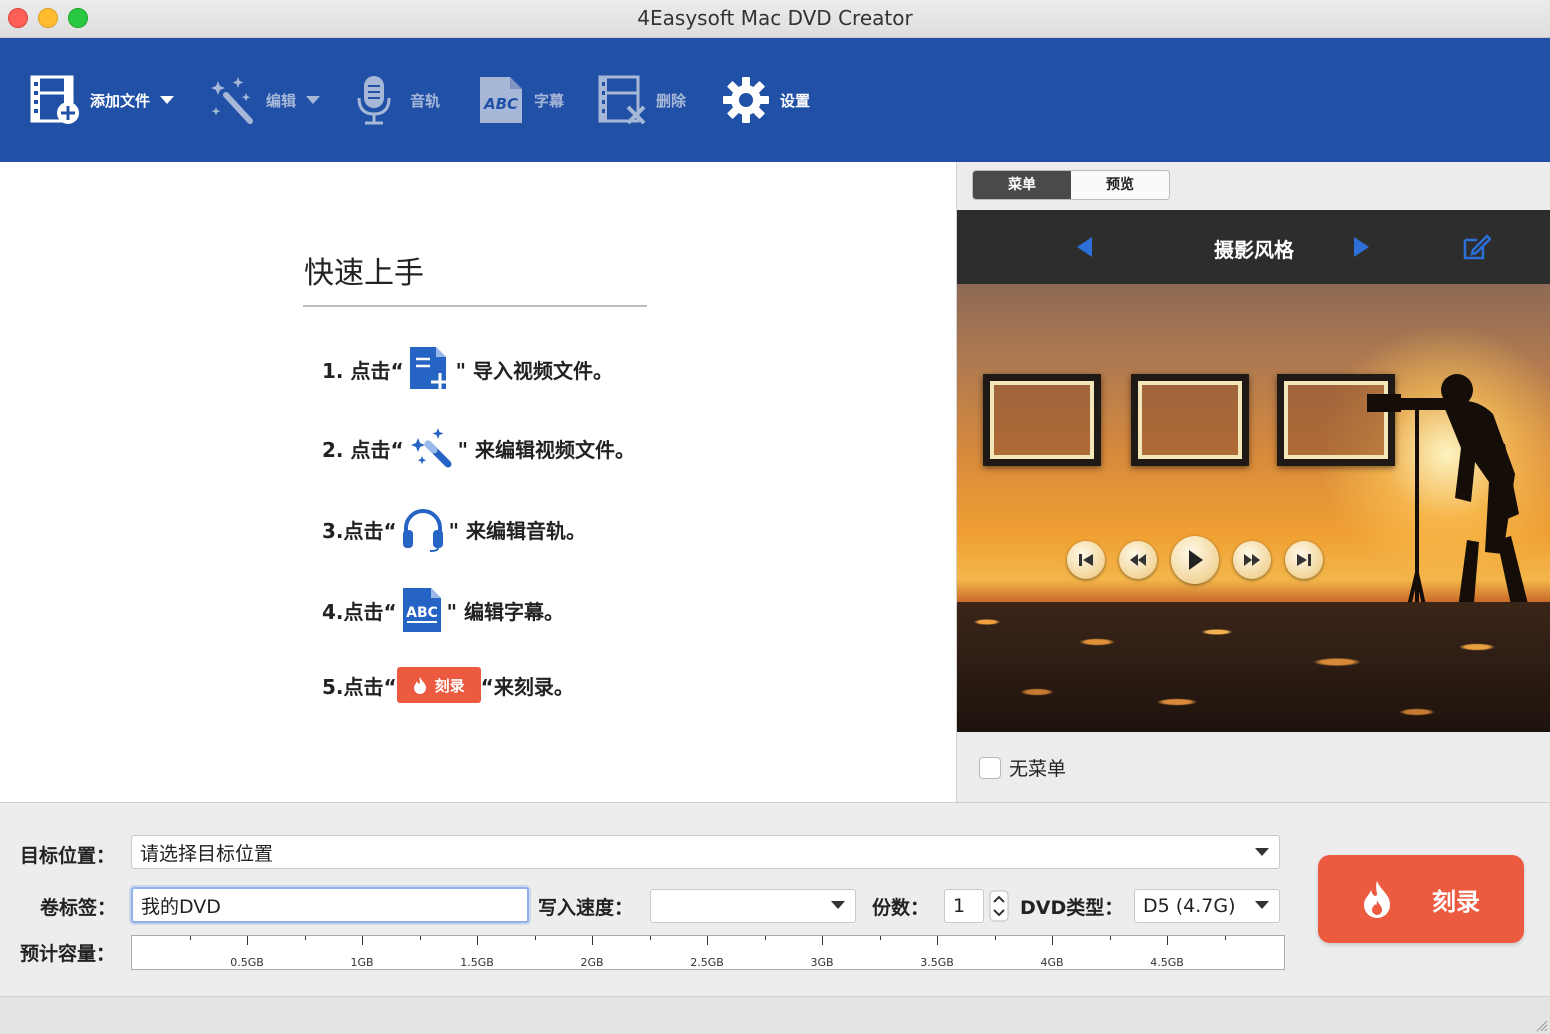  Describe the element at coordinates (705, 852) in the screenshot. I see `target-location-select: 请选择目标位置` at that location.